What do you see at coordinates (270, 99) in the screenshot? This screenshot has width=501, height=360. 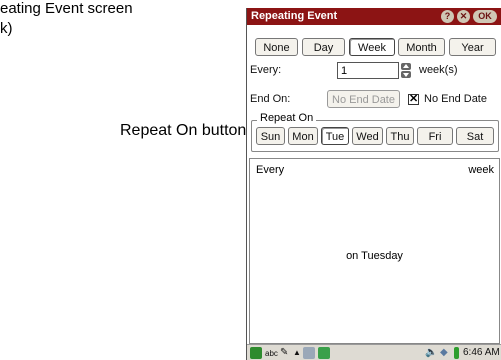 I see `end-on-label: End On:` at bounding box center [270, 99].